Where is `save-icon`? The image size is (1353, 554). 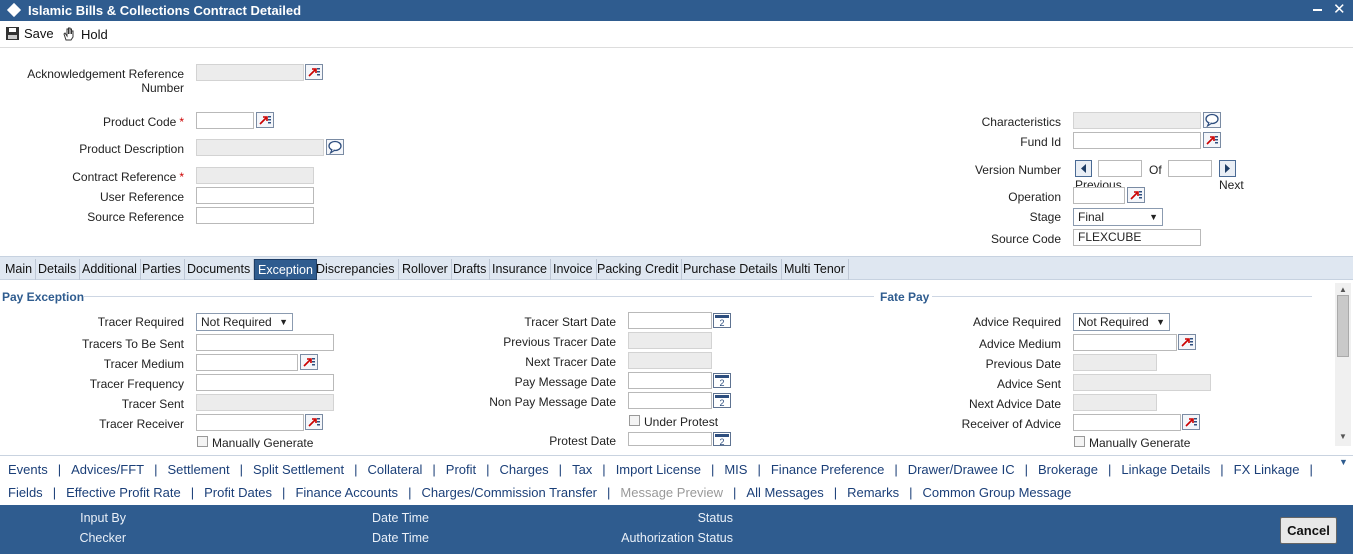 save-icon is located at coordinates (12, 33).